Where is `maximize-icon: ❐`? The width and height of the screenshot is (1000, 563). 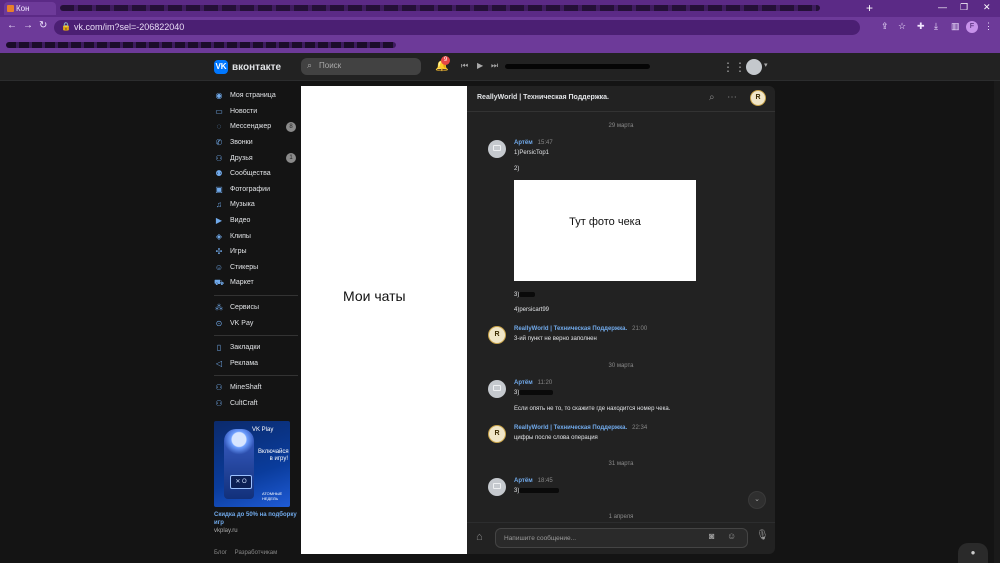
maximize-icon: ❐ is located at coordinates (964, 7).